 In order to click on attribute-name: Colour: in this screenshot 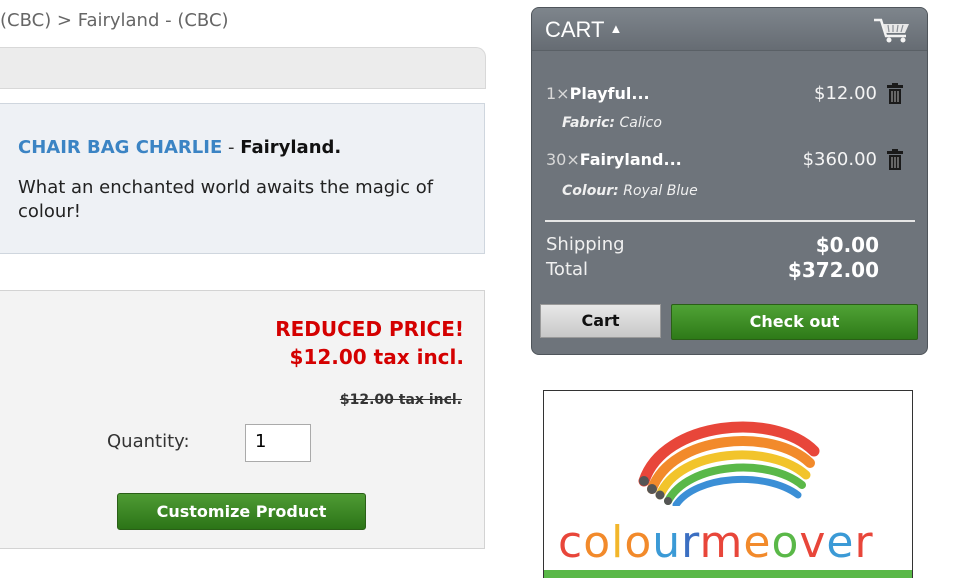, I will do `click(590, 191)`.